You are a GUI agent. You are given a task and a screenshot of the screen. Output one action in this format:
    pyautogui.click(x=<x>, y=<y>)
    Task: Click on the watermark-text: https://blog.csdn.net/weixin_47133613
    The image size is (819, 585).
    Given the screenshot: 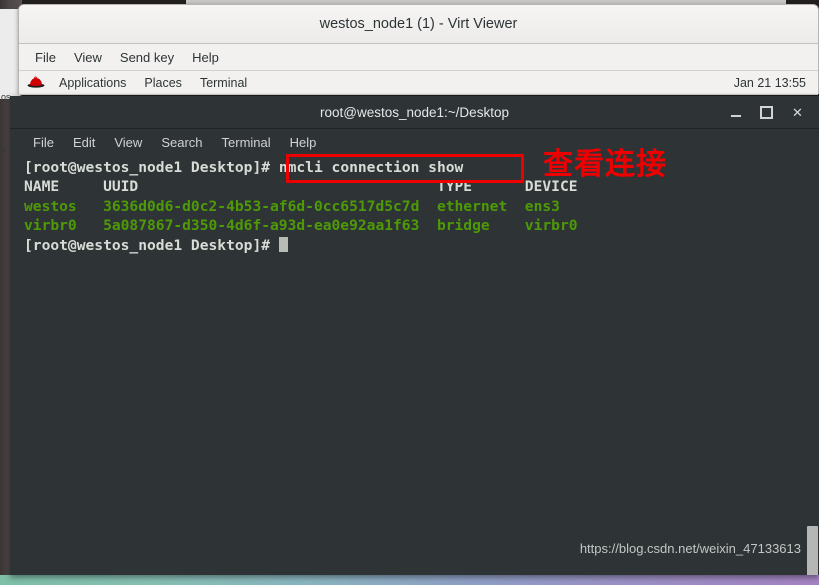 What is the action you would take?
    pyautogui.click(x=690, y=548)
    